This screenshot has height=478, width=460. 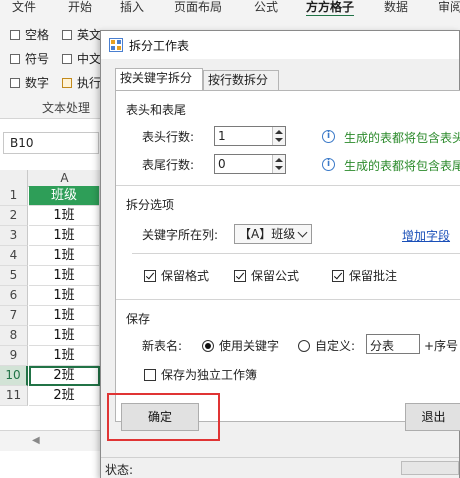 I want to click on row-header: 3, so click(x=14, y=236).